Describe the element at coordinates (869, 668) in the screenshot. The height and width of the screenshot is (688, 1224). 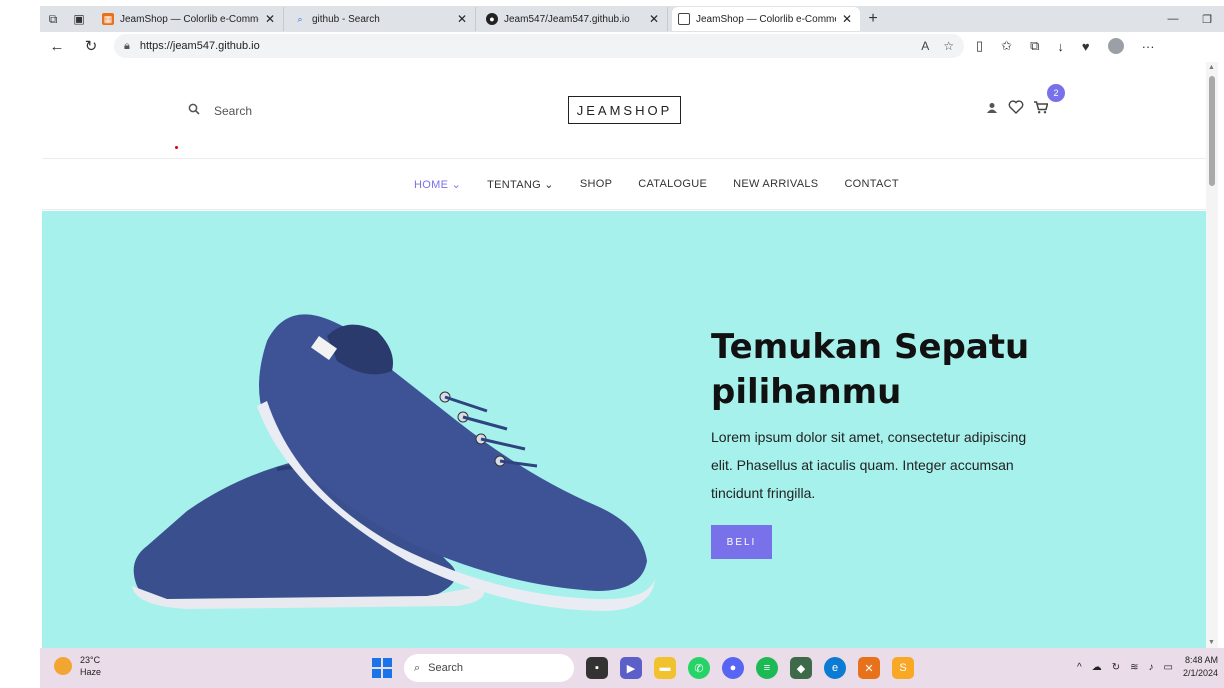
I see `xampp-icon: ✕` at that location.